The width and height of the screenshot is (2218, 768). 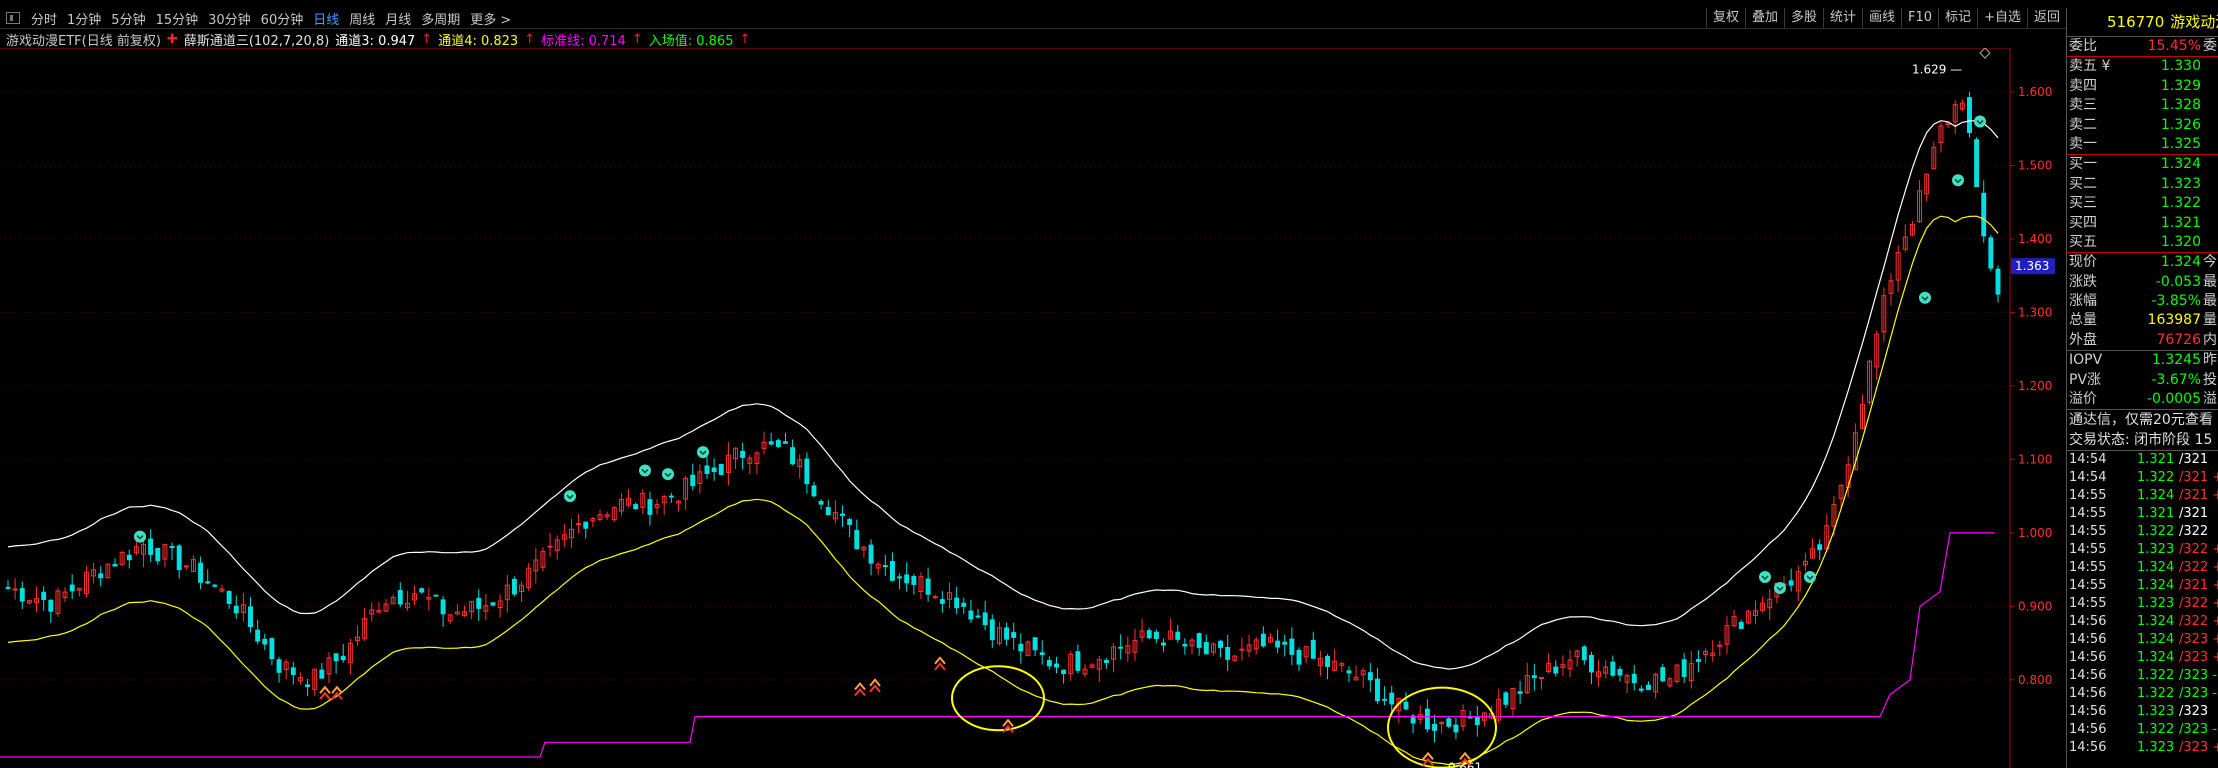 I want to click on tick-row: 14:56 1.324/322 +, so click(x=2142, y=622).